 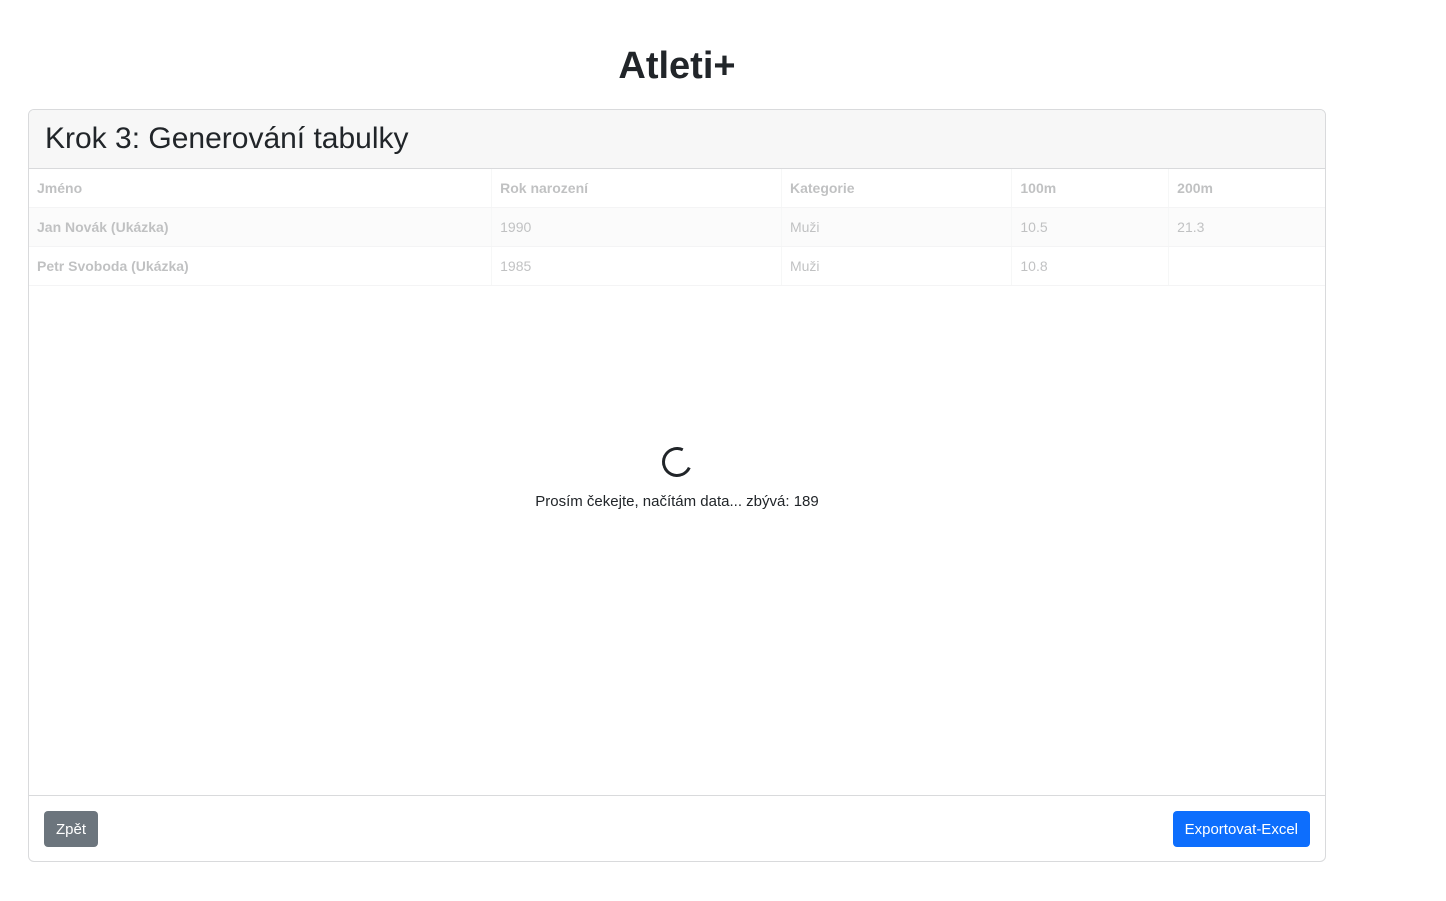 What do you see at coordinates (261, 266) in the screenshot?
I see `cell-name: Petr Svoboda (Ukázka)` at bounding box center [261, 266].